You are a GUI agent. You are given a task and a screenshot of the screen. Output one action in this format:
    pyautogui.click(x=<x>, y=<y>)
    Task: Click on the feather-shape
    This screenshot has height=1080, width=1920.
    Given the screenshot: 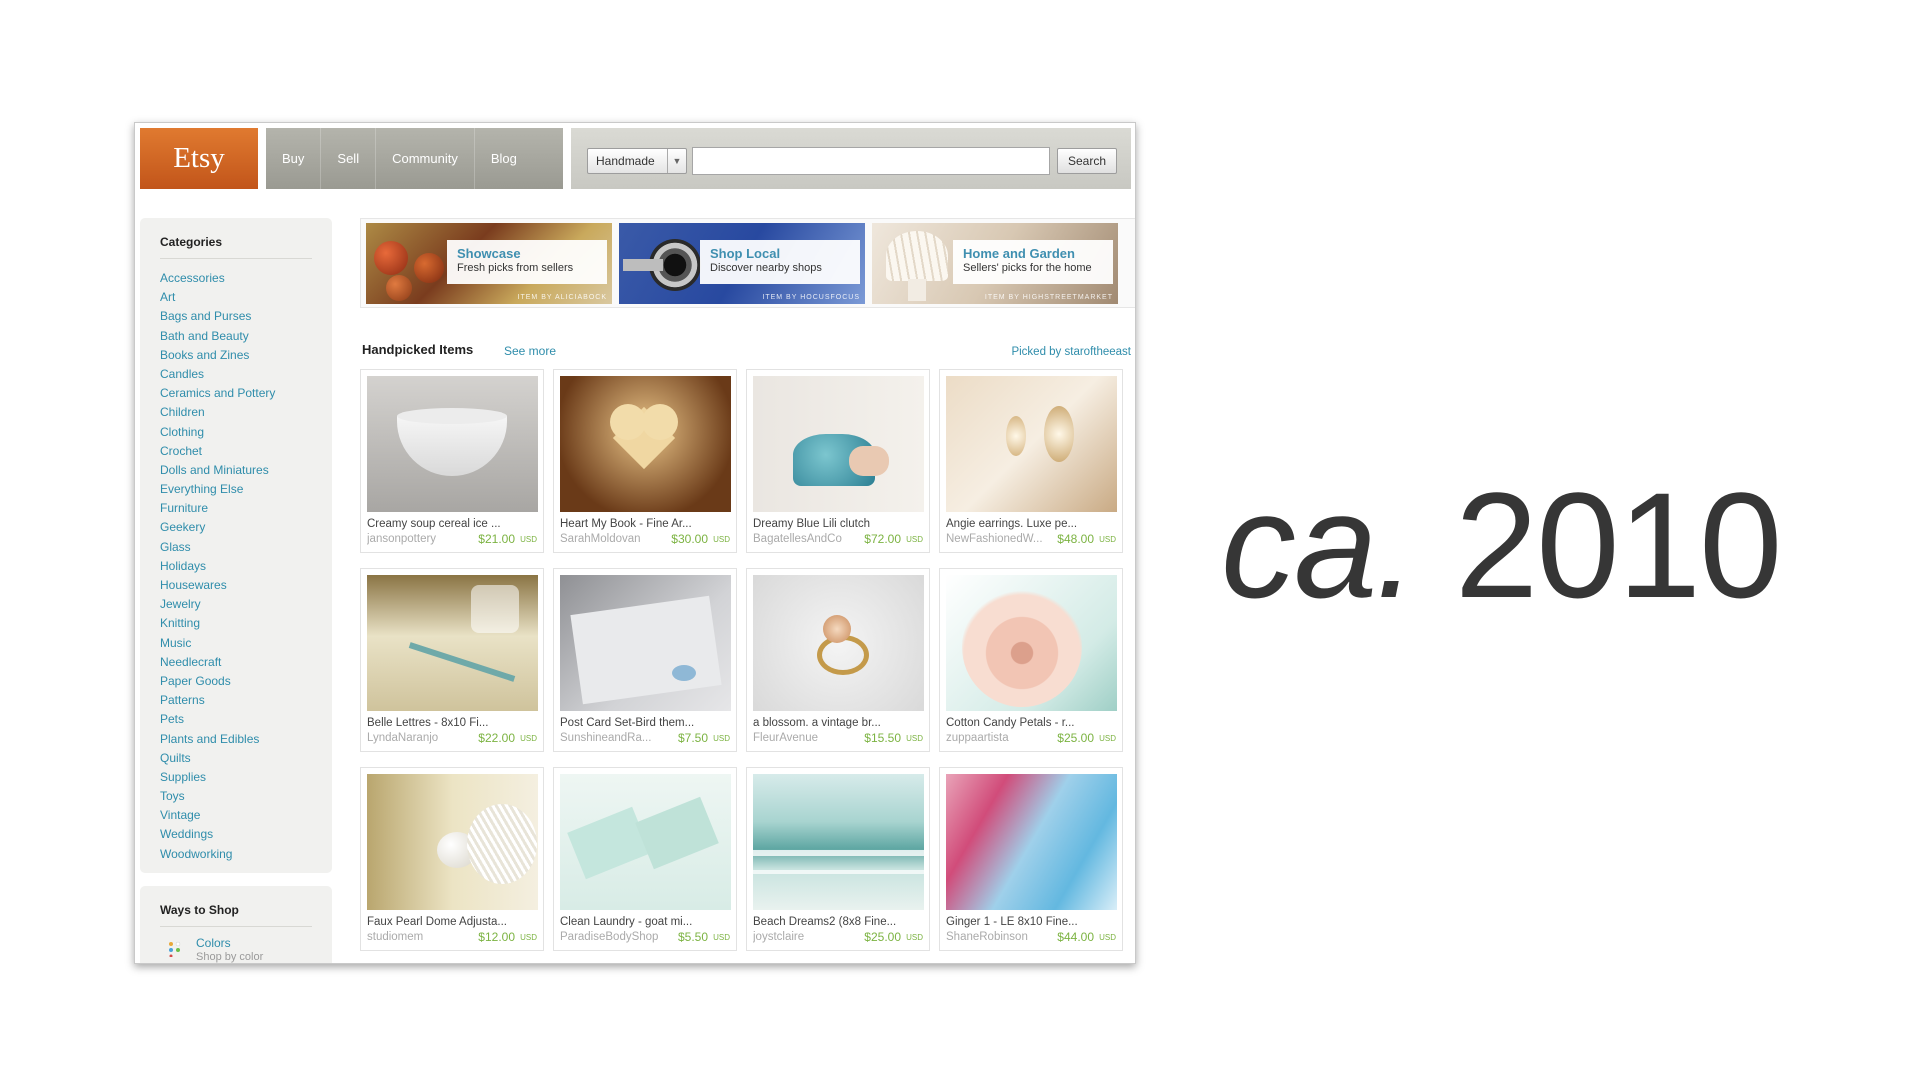 What is the action you would take?
    pyautogui.click(x=502, y=844)
    